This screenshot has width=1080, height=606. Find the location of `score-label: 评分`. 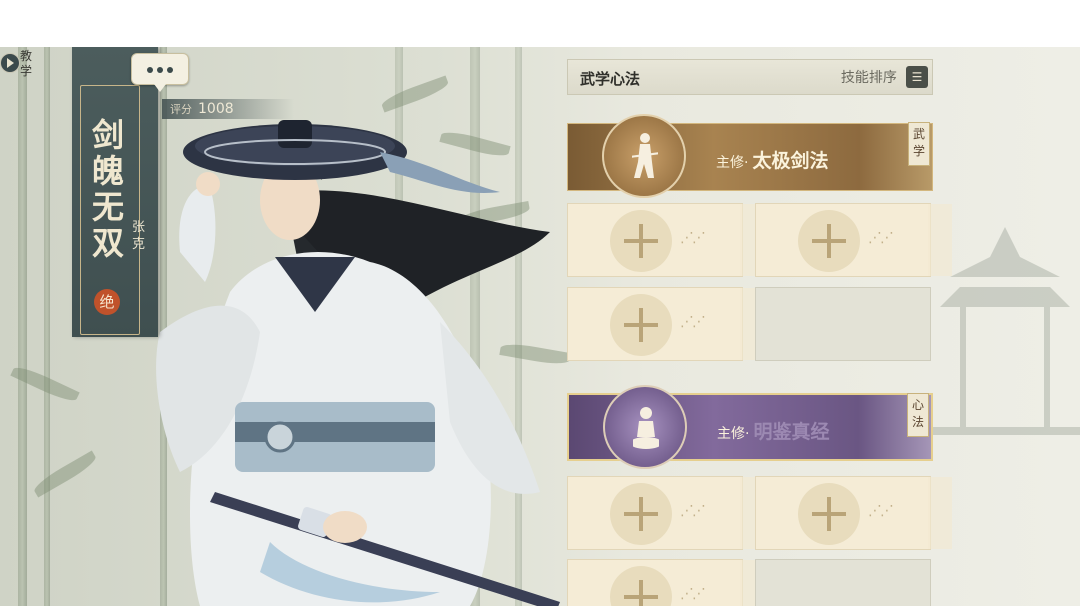

score-label: 评分 is located at coordinates (181, 109).